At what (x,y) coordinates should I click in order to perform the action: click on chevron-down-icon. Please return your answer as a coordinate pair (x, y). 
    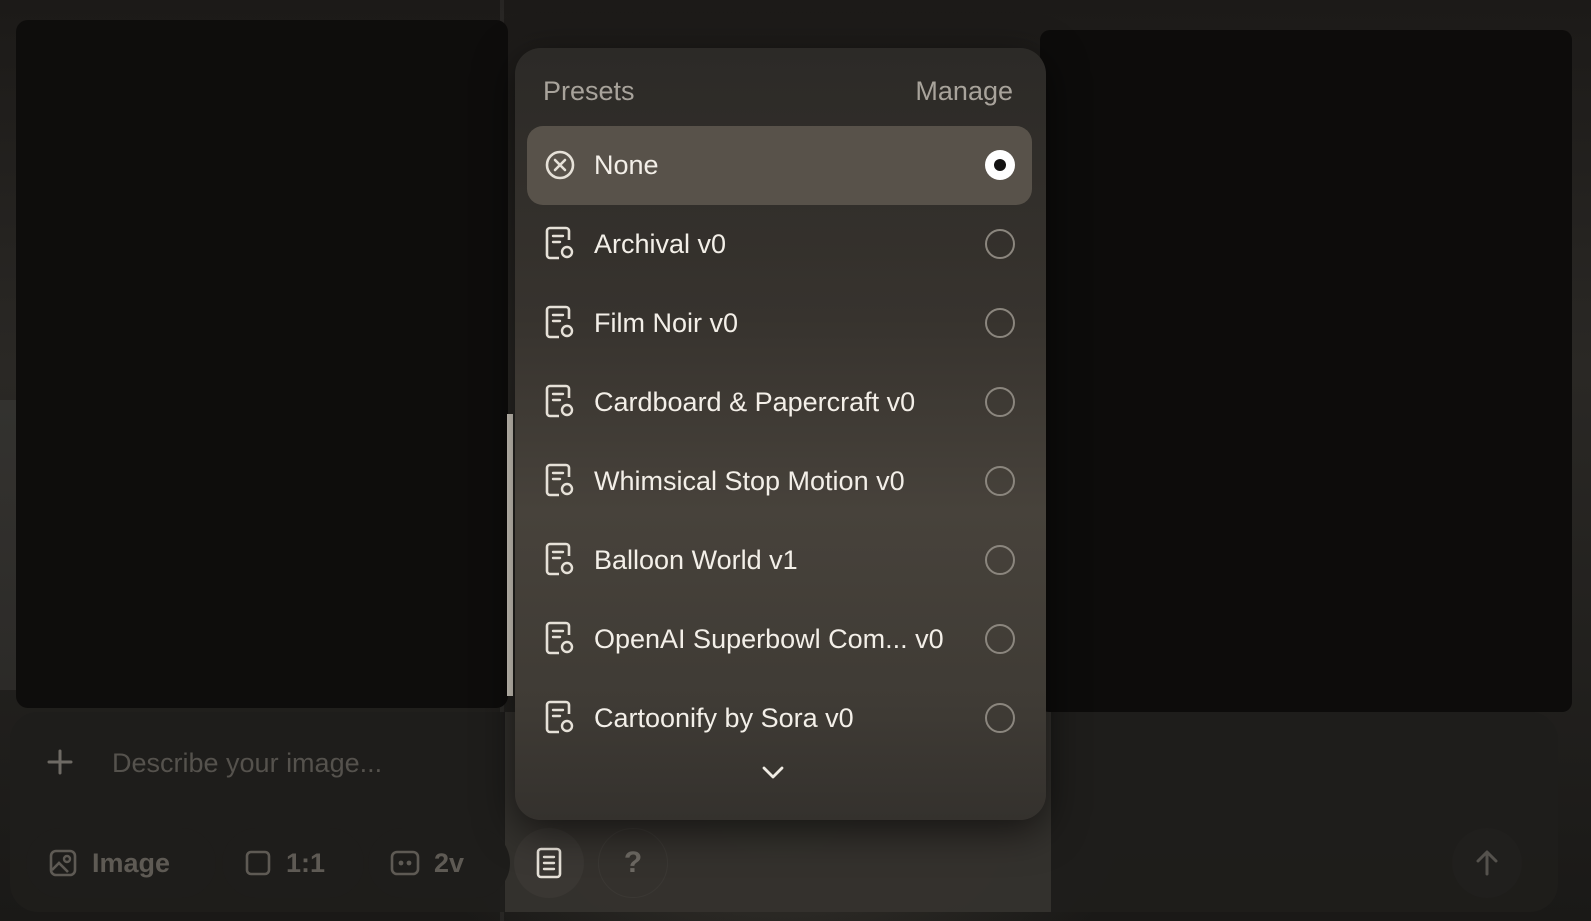
    Looking at the image, I should click on (773, 772).